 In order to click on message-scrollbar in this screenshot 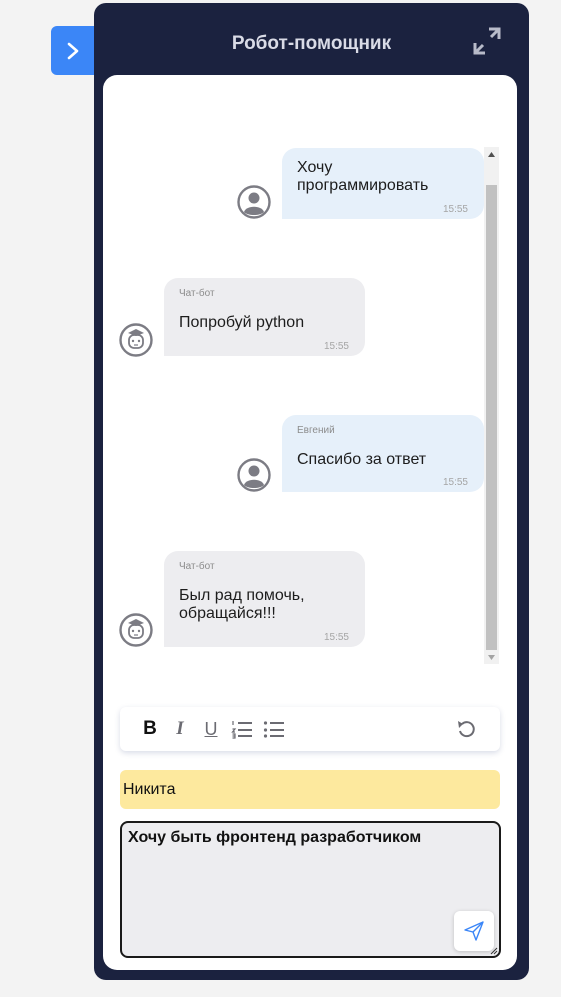, I will do `click(491, 405)`.